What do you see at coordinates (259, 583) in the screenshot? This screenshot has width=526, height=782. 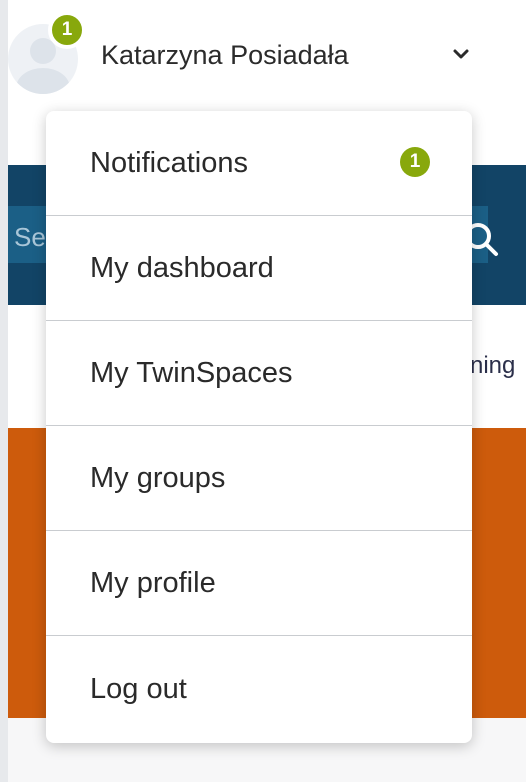 I see `menu-item-my-profile: My profile` at bounding box center [259, 583].